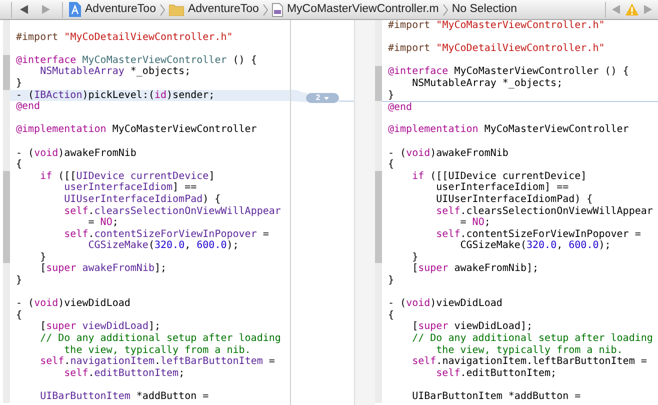  Describe the element at coordinates (327, 98) in the screenshot. I see `caret-icon` at that location.